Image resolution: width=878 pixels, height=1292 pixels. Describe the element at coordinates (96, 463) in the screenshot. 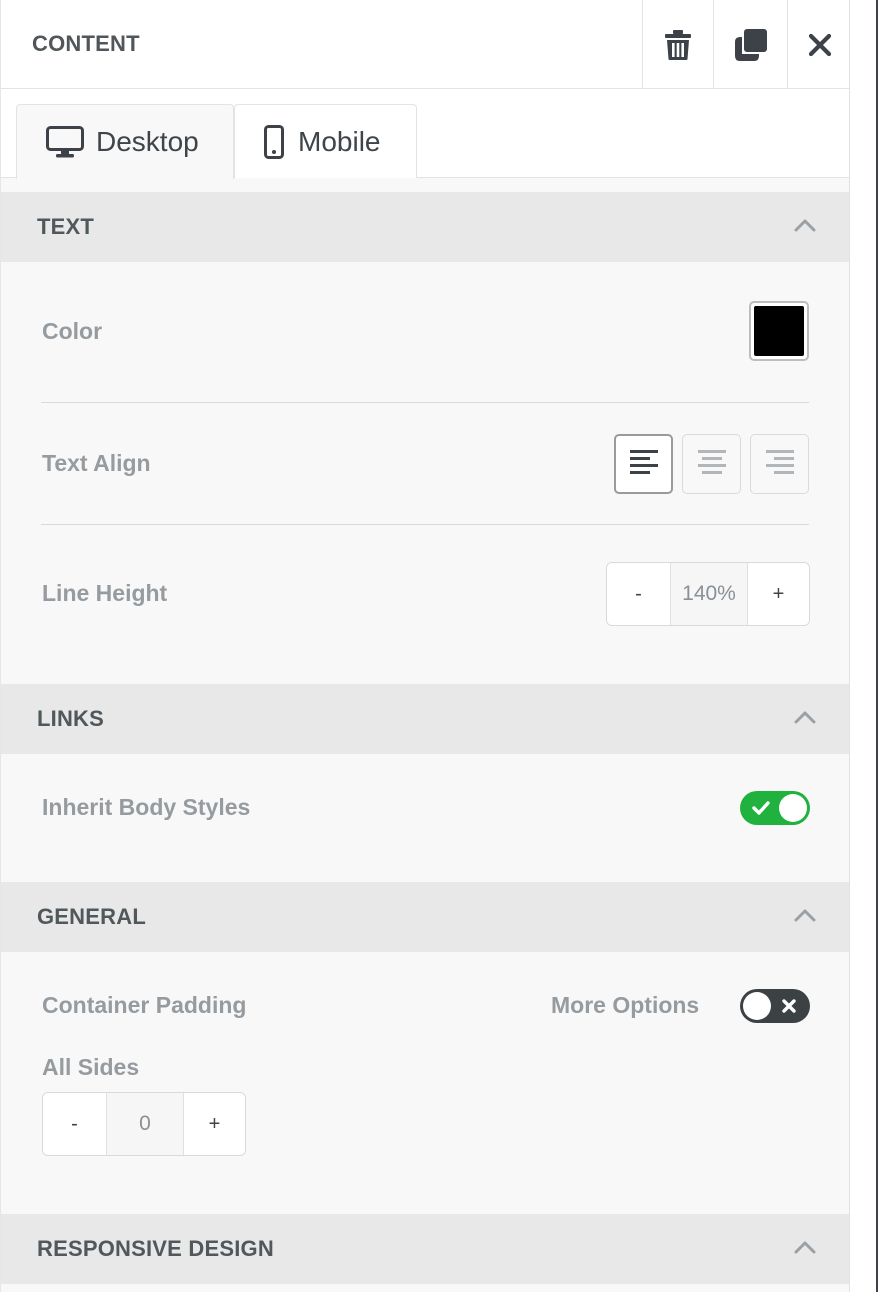

I see `text-align-label: Text Align` at that location.